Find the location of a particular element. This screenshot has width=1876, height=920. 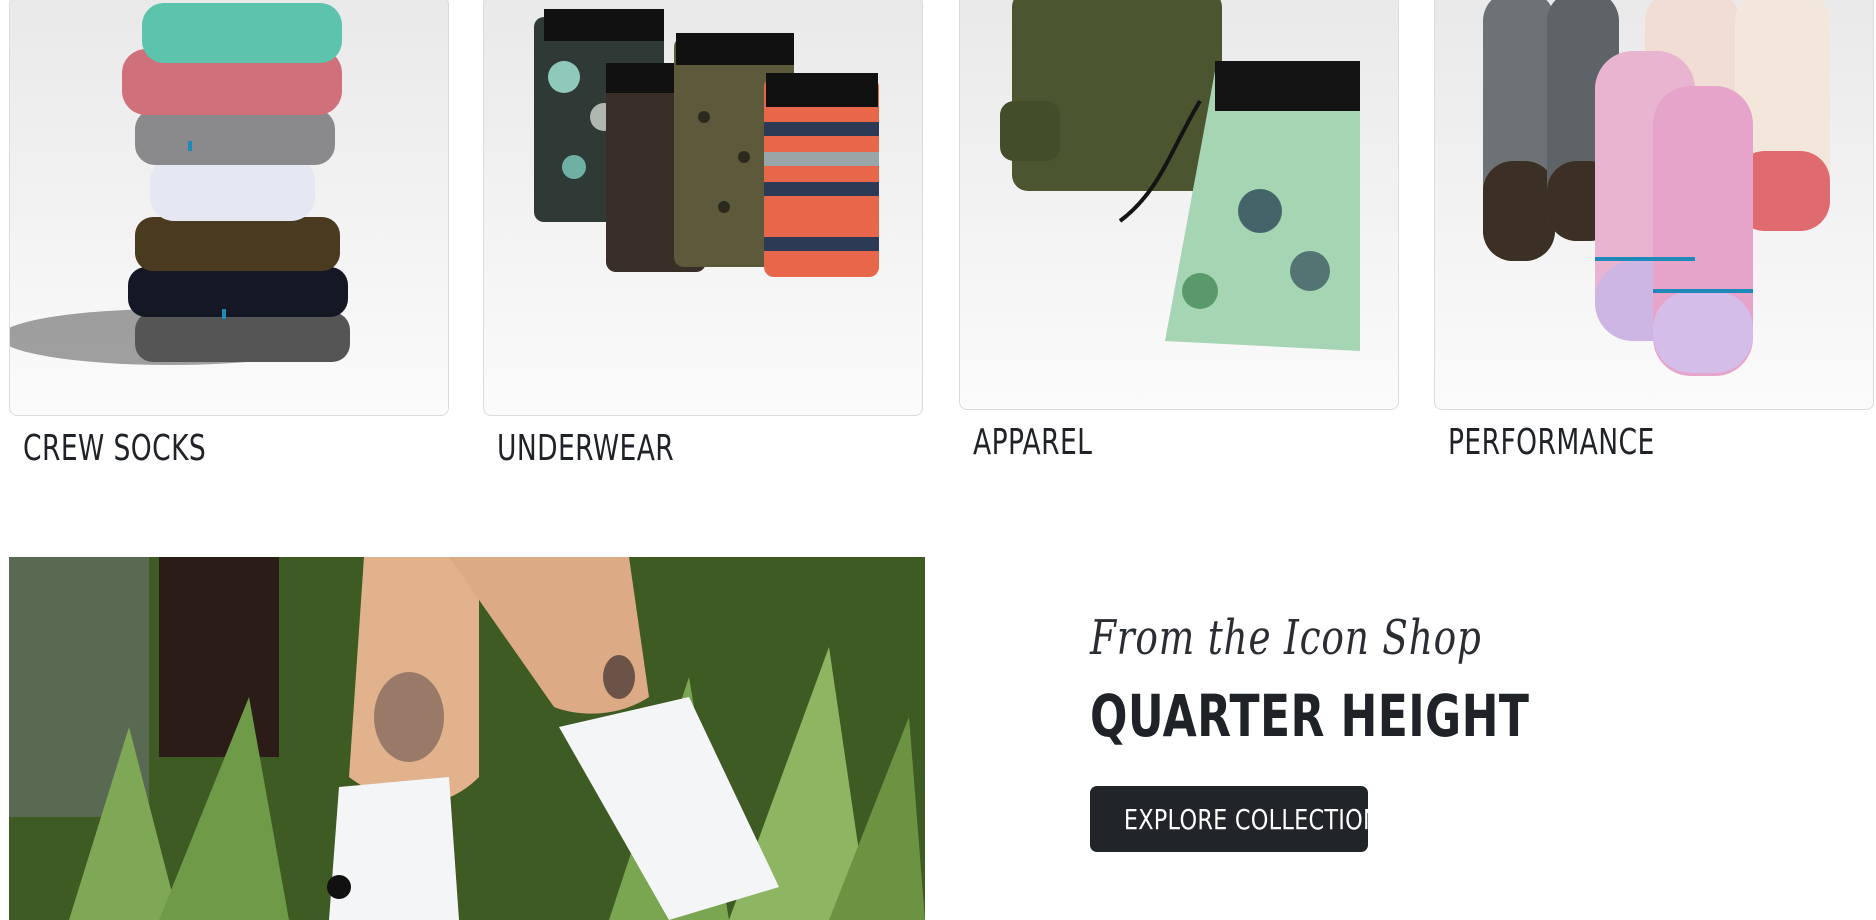

promo-eyebrow: From the Icon Shop is located at coordinates (1286, 638).